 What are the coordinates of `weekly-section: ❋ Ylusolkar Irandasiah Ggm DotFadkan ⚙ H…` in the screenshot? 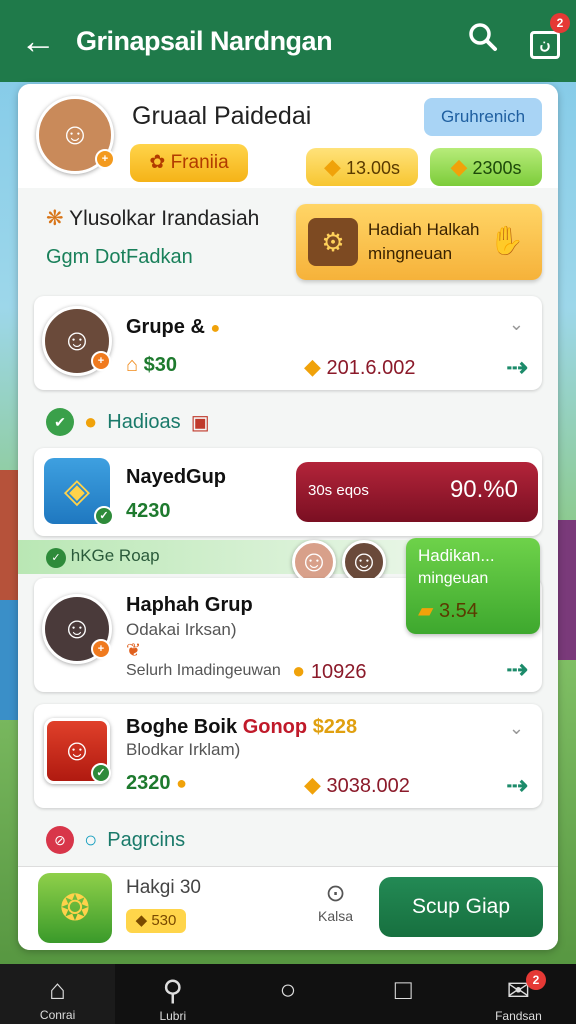 It's located at (288, 240).